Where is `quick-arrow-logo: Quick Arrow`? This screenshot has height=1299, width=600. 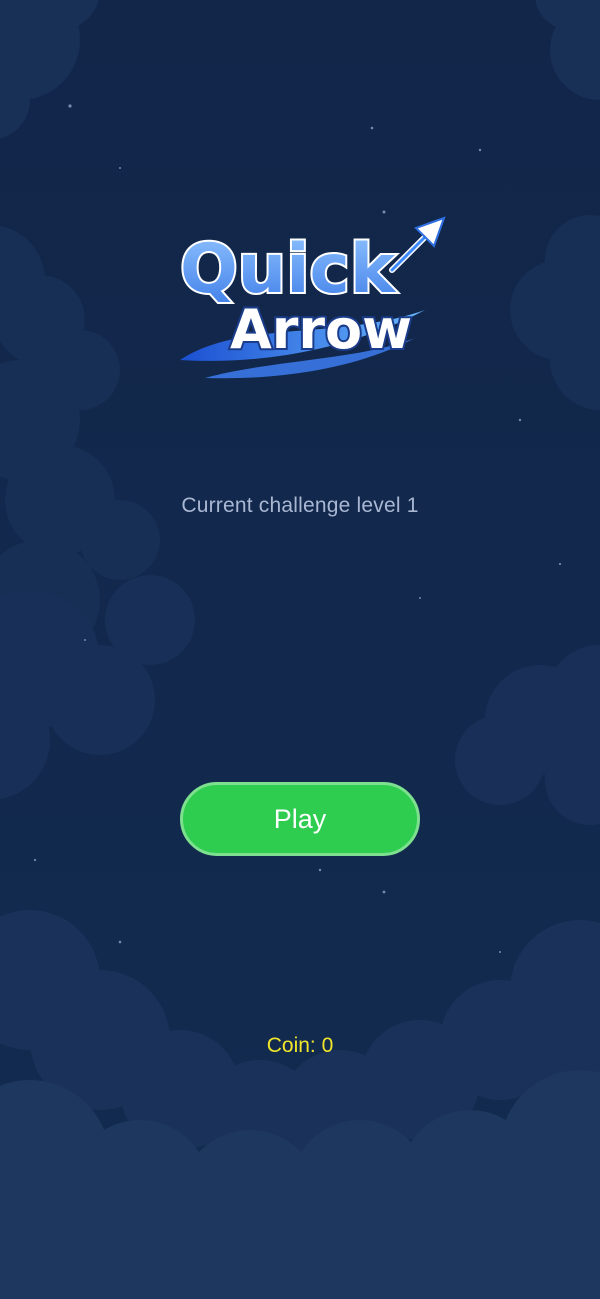 quick-arrow-logo: Quick Arrow is located at coordinates (312, 297).